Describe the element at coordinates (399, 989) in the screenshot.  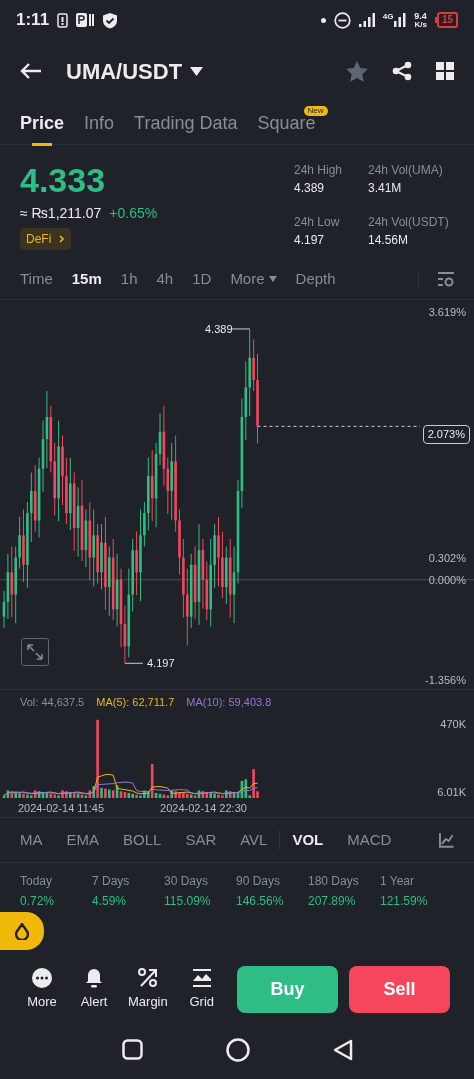
I see `sell-button: Sell` at that location.